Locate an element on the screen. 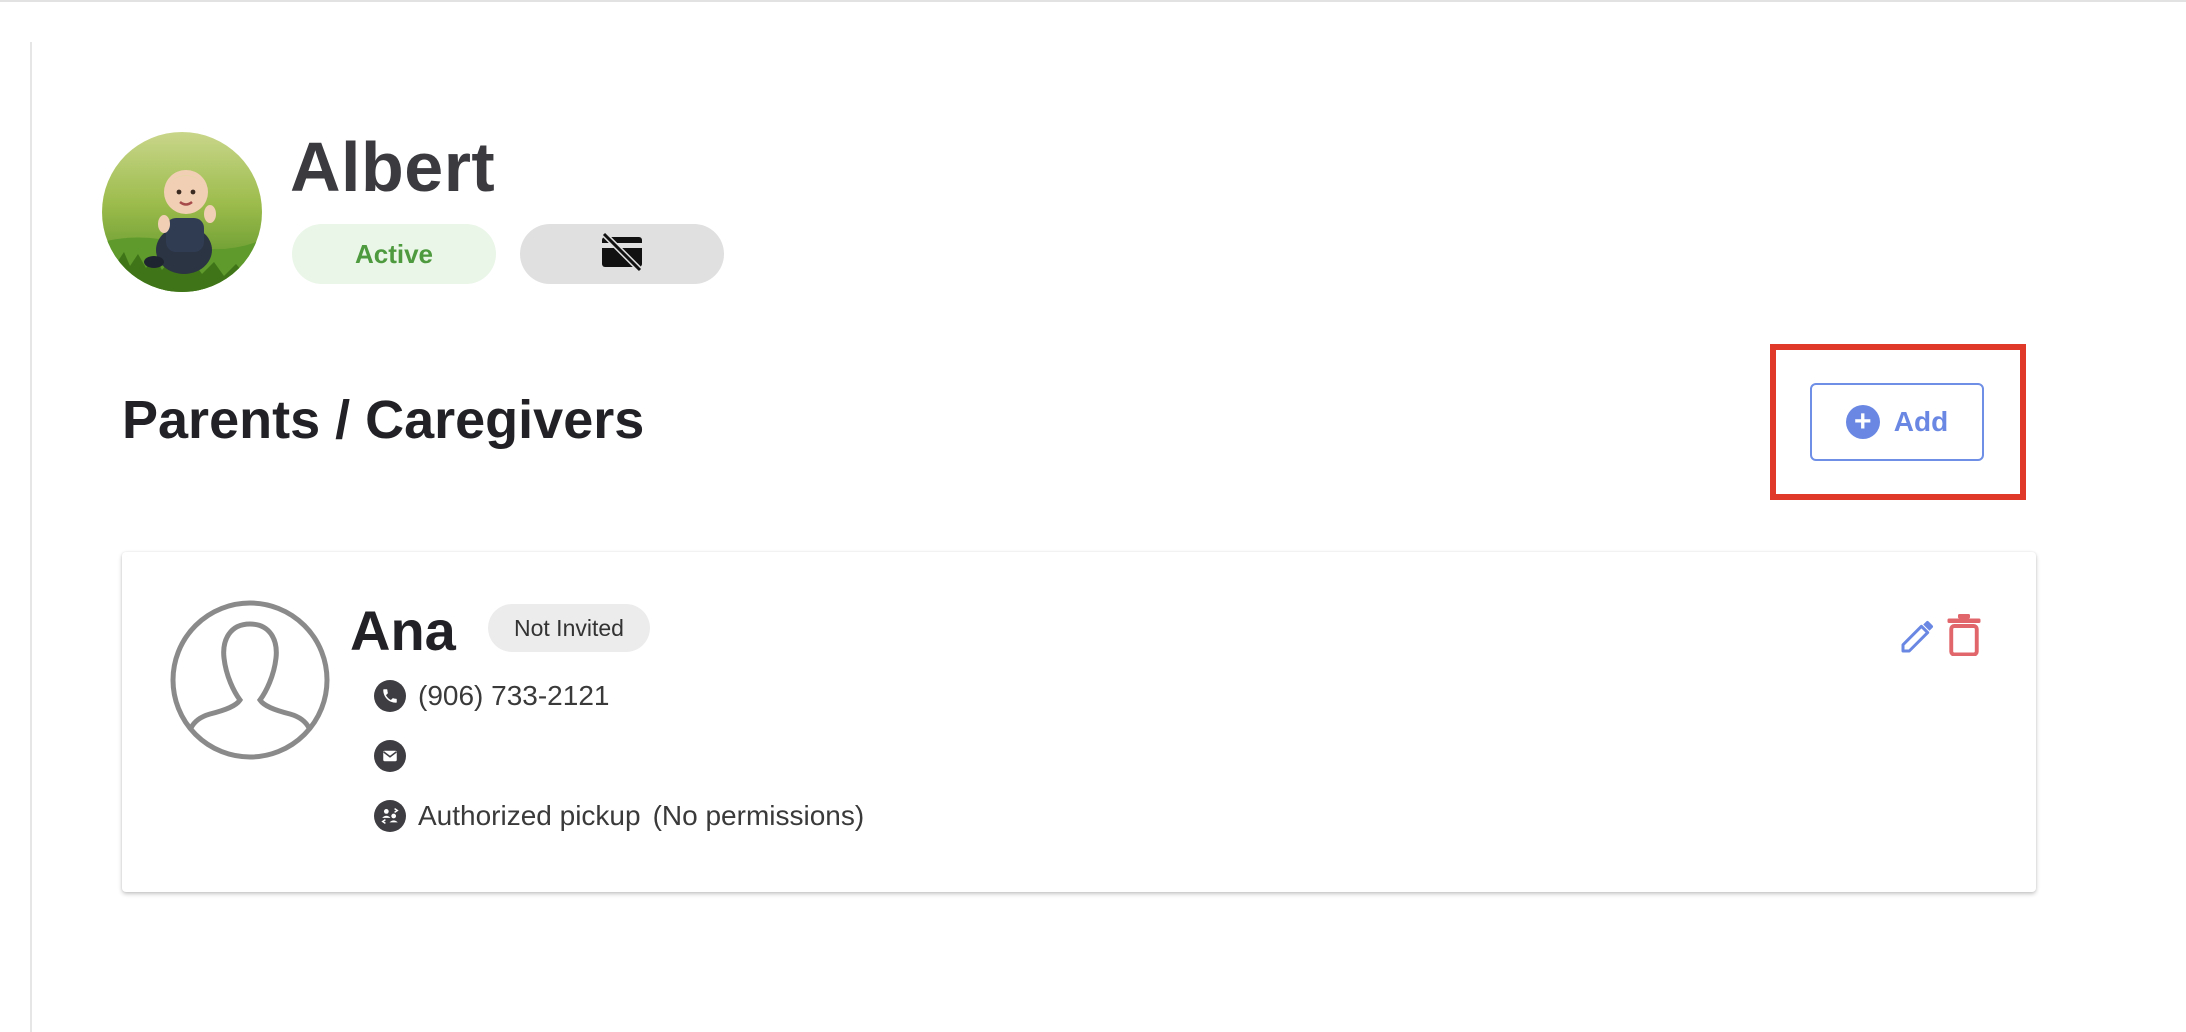 The height and width of the screenshot is (1032, 2186). invite-status-badge: Not Invited is located at coordinates (569, 628).